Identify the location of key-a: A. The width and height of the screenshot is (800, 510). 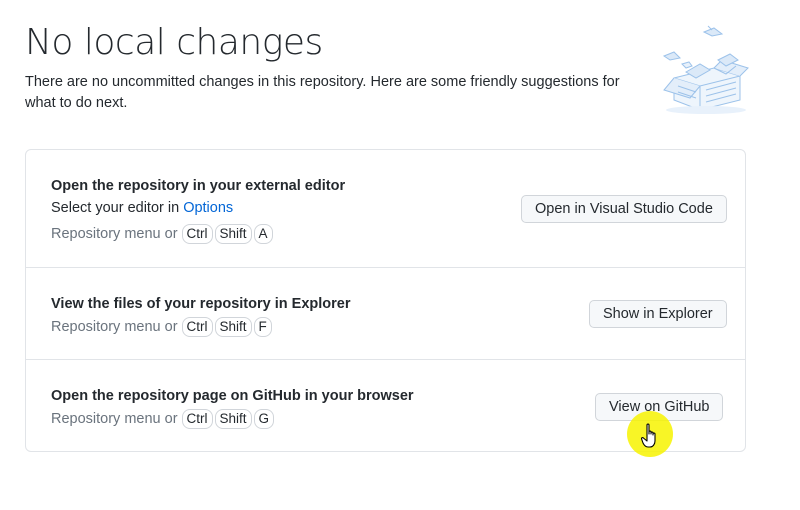
(263, 234).